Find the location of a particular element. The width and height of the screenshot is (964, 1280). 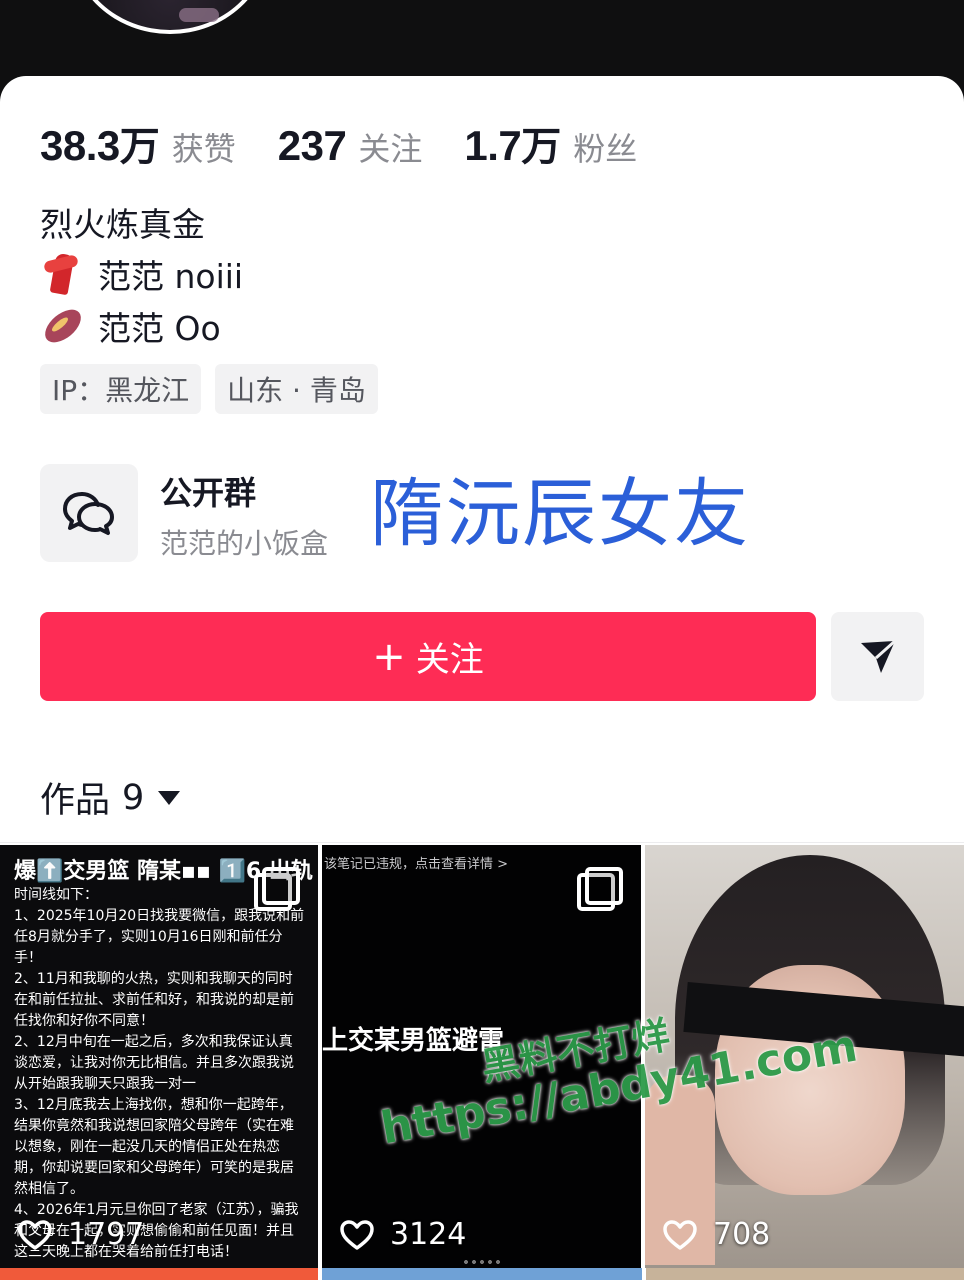

tile-3-likes: 708 is located at coordinates (716, 1234).